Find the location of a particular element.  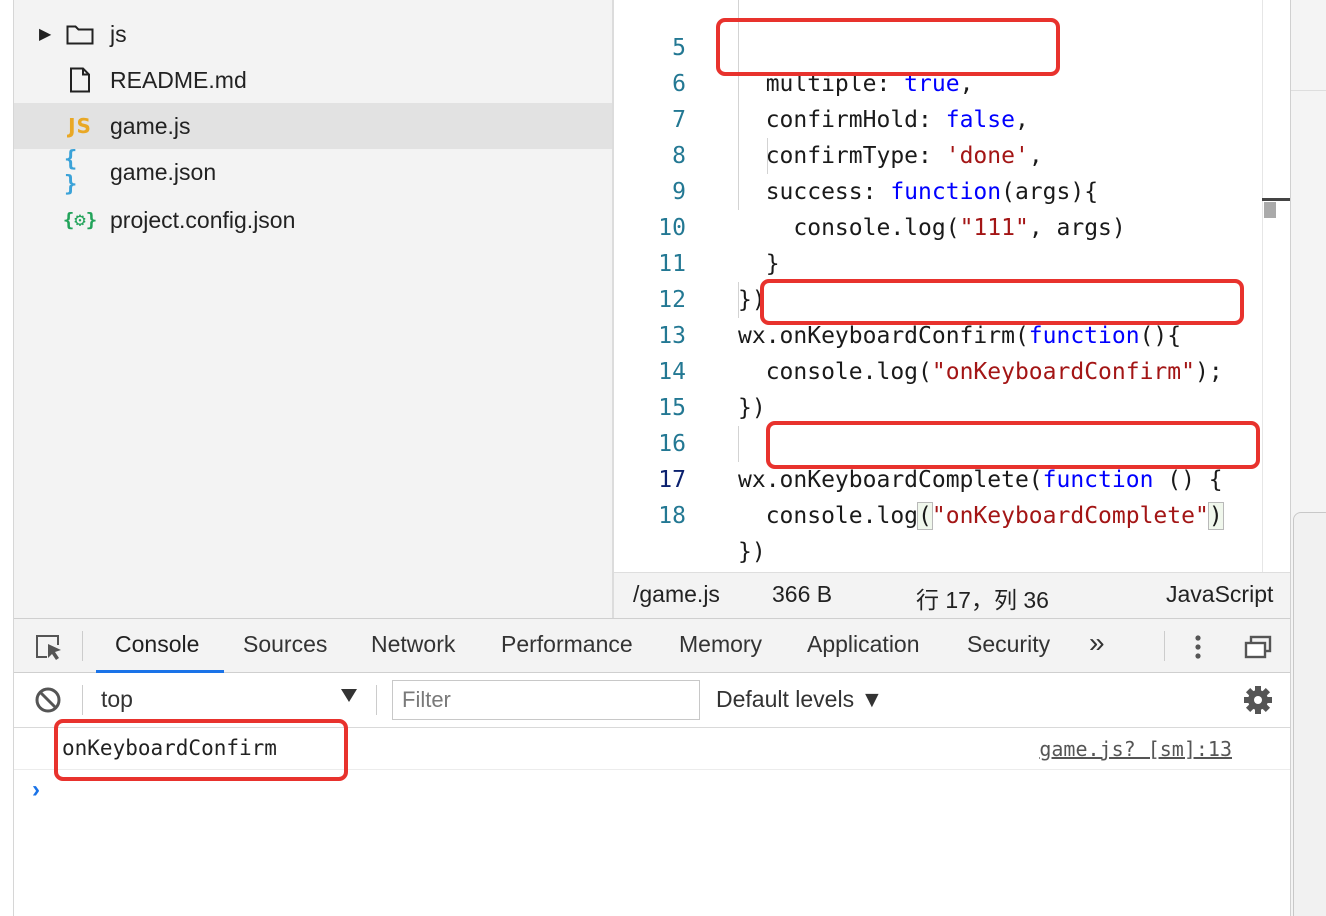

scrollbar-ruler-mark is located at coordinates (1276, 199).